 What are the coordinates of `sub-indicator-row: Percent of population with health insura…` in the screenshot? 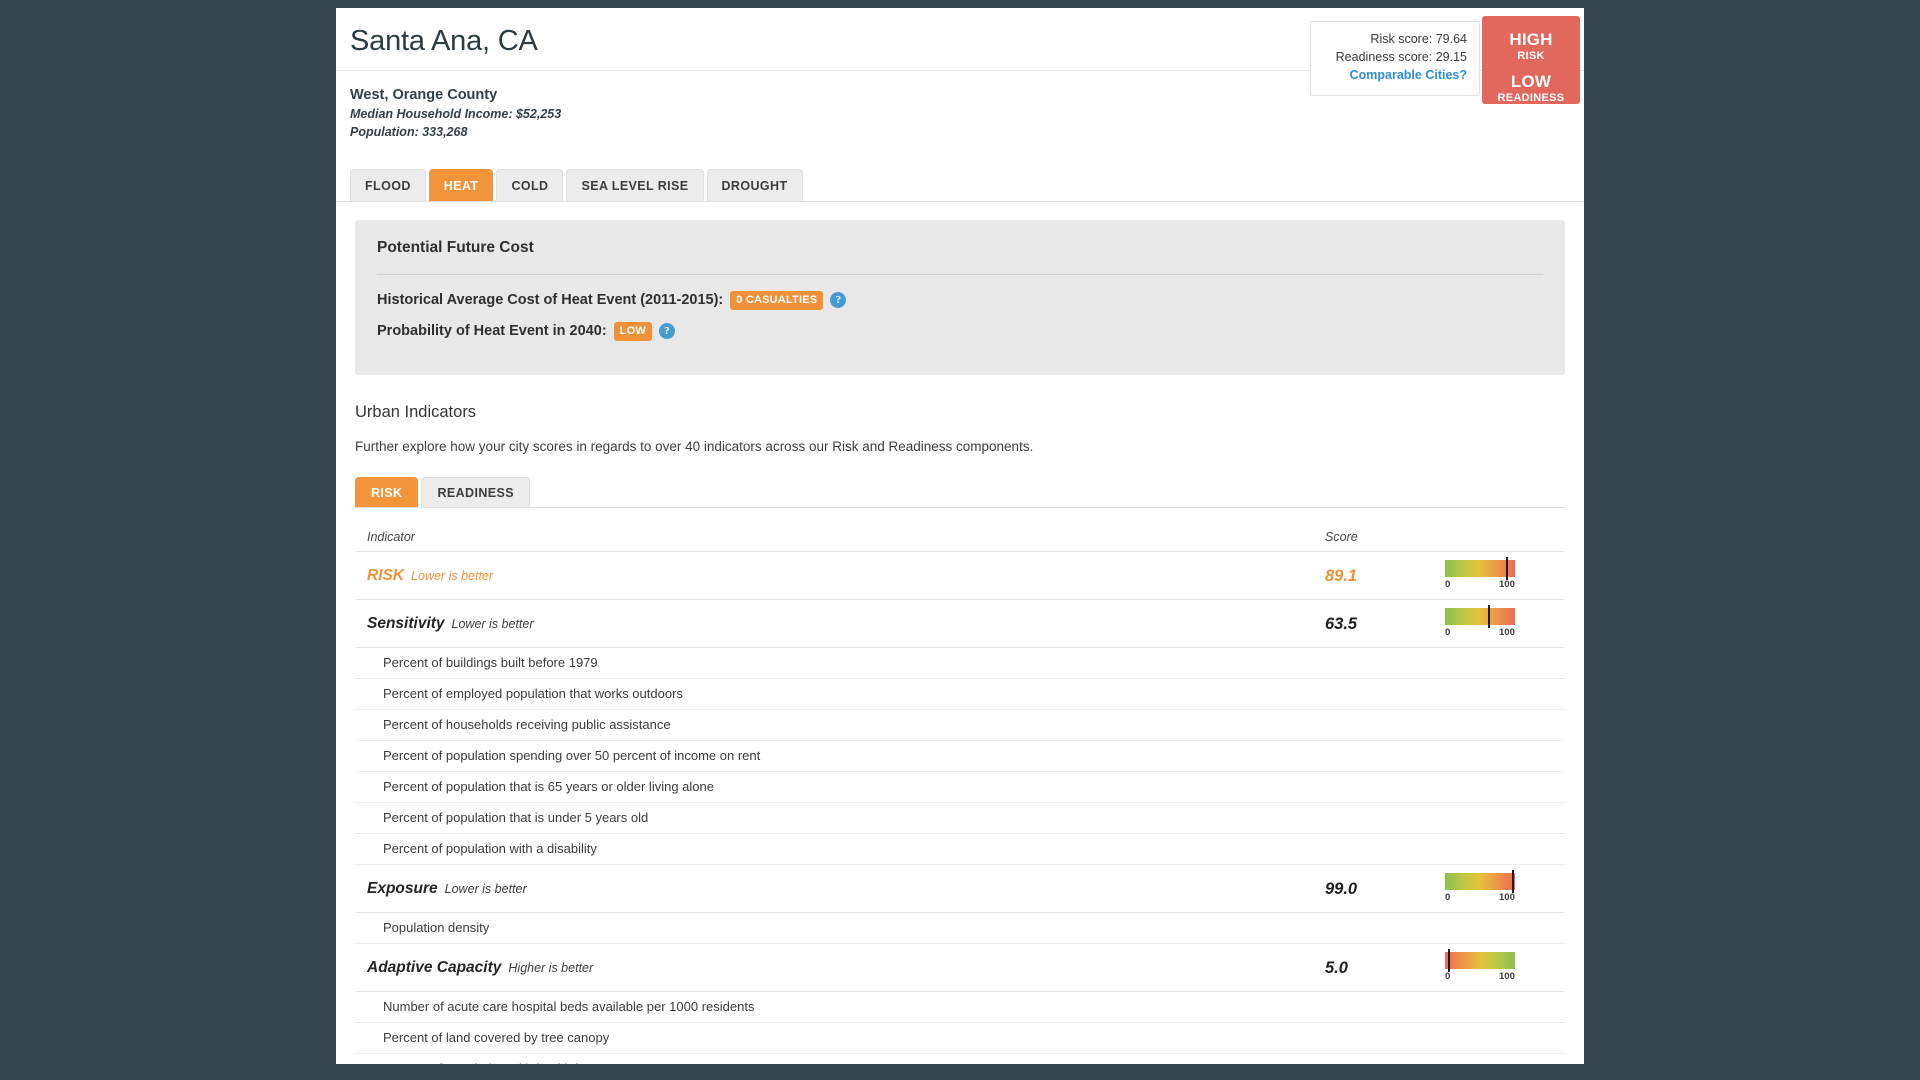 It's located at (960, 1059).